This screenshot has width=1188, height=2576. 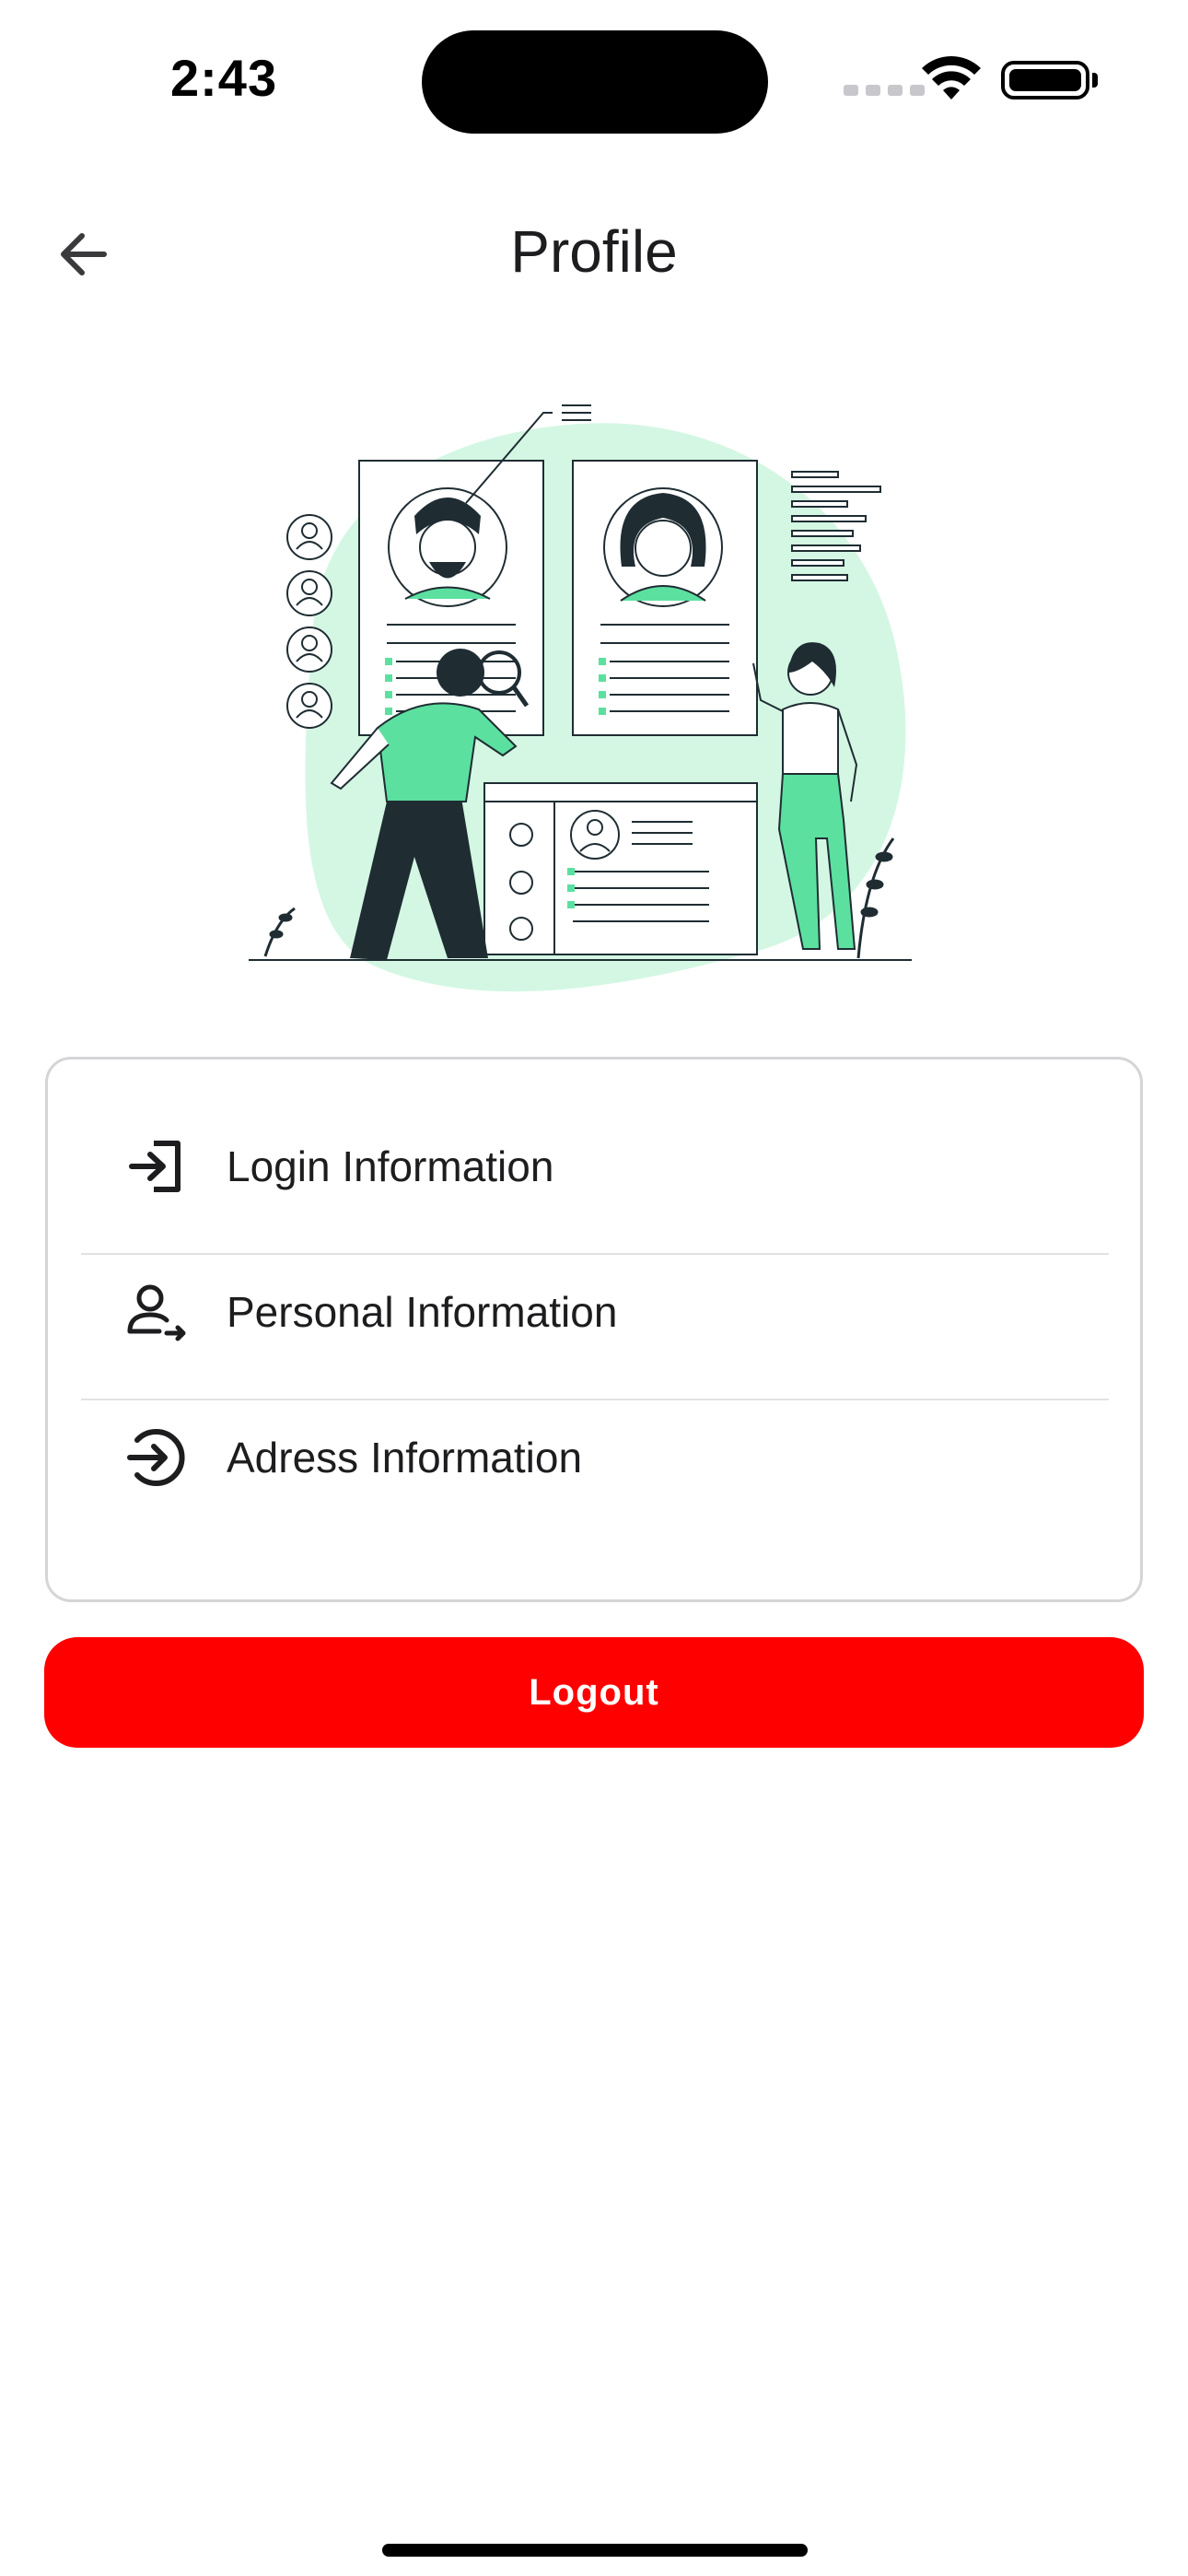 What do you see at coordinates (595, 1166) in the screenshot?
I see `login-information-item: Login Information` at bounding box center [595, 1166].